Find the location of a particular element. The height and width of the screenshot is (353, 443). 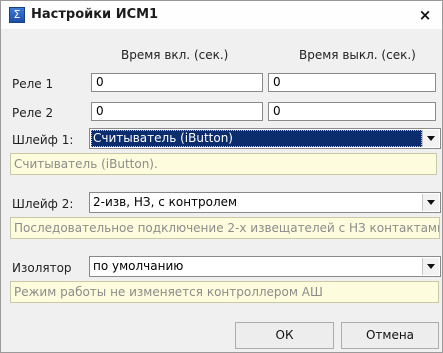

title-bar: Σ Настройки ИСМ1 × is located at coordinates (221, 15).